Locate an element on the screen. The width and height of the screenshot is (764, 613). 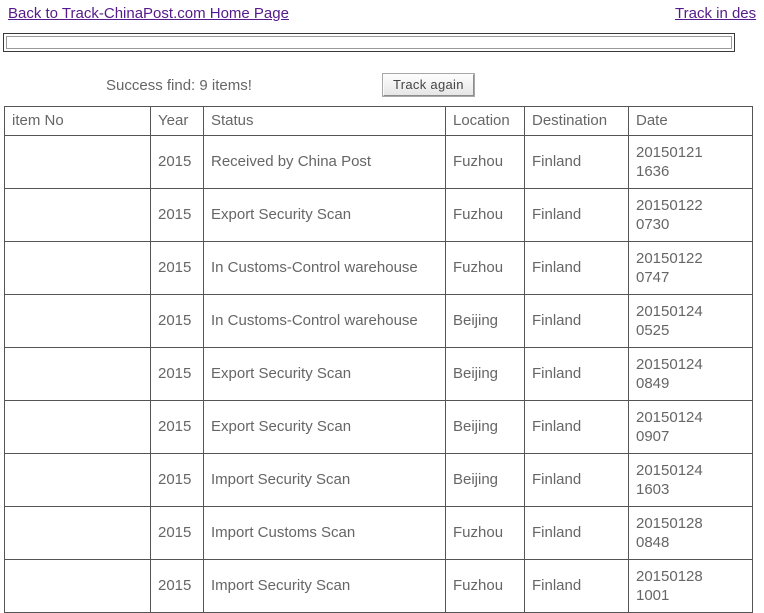
cell-date-time: 1001 is located at coordinates (653, 595).